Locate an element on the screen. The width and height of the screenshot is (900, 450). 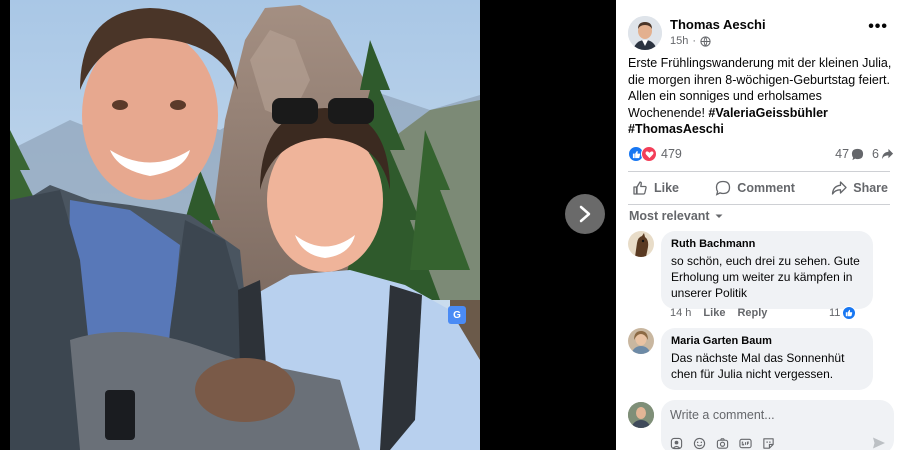
comment-bubble-icon is located at coordinates (857, 154).